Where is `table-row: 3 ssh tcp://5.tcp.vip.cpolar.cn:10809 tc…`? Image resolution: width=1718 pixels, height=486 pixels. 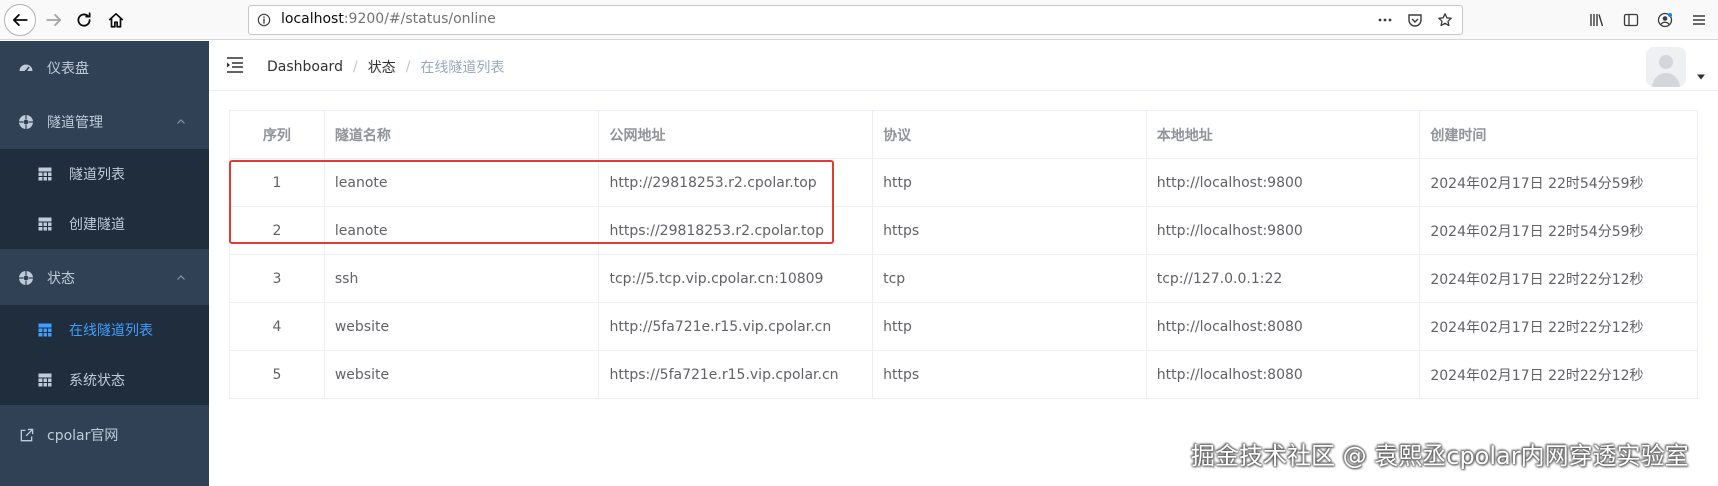 table-row: 3 ssh tcp://5.tcp.vip.cpolar.cn:10809 tc… is located at coordinates (963, 279).